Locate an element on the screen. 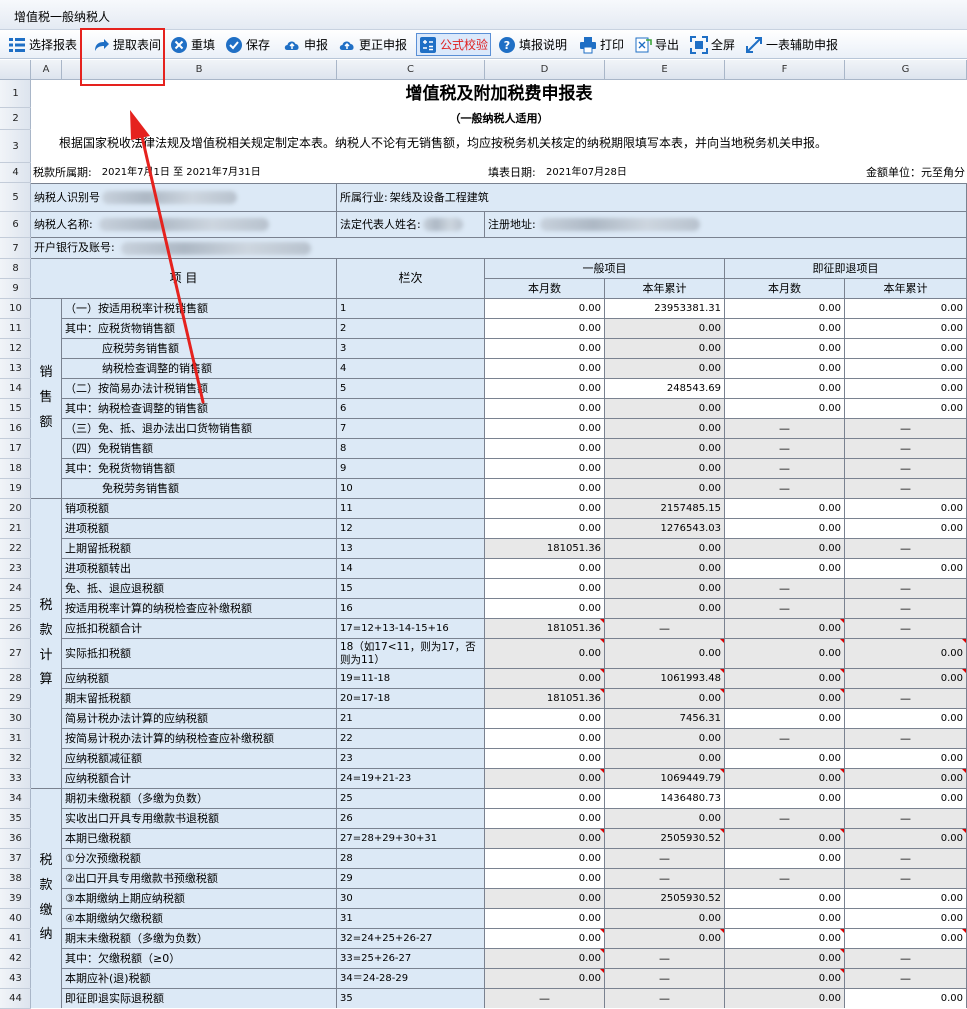 This screenshot has height=1009, width=967. toolbar-button-1: 选择报表 is located at coordinates (42, 44).